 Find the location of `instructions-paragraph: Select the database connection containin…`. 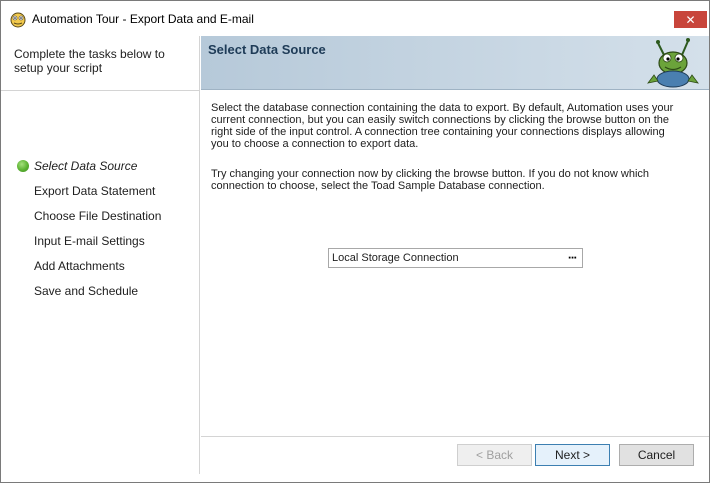

instructions-paragraph: Select the database connection containin… is located at coordinates (442, 126).